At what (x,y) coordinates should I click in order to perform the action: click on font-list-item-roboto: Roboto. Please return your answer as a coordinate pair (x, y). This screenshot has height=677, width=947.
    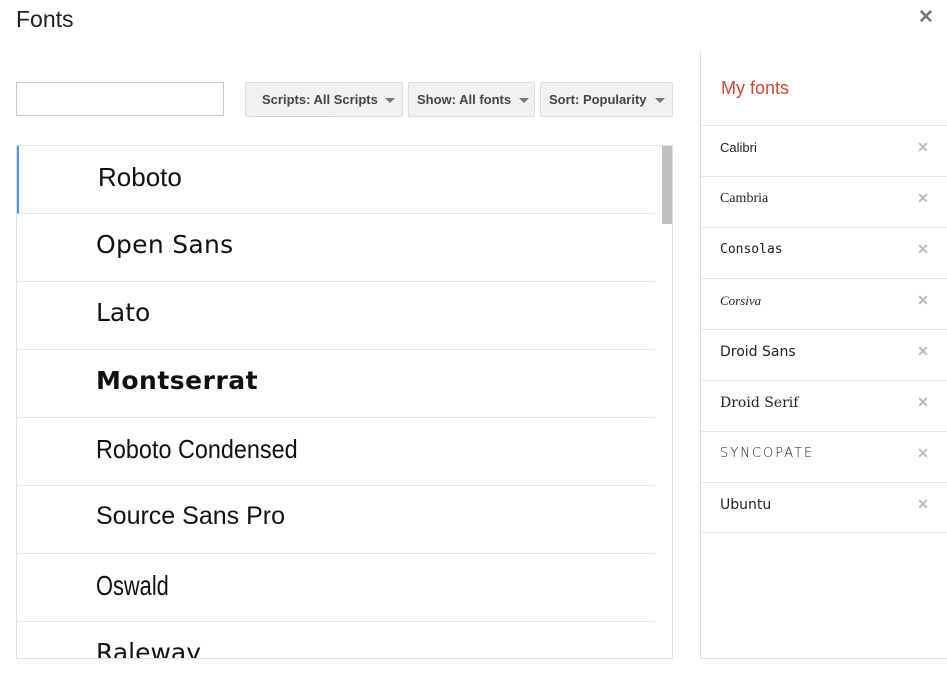
    Looking at the image, I should click on (336, 180).